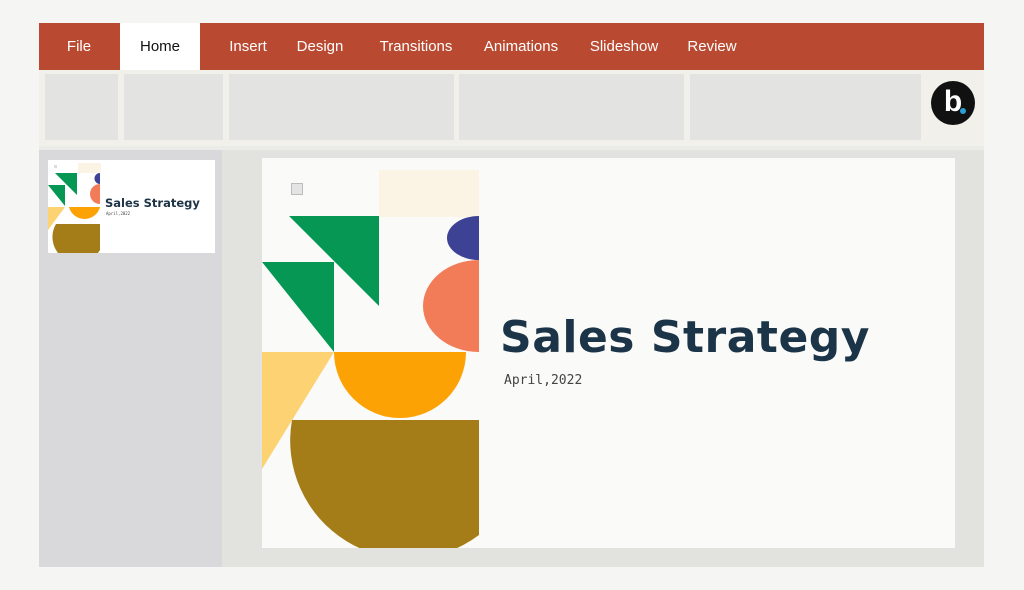 Image resolution: width=1024 pixels, height=590 pixels. I want to click on olive-half-circle-shape, so click(384, 484).